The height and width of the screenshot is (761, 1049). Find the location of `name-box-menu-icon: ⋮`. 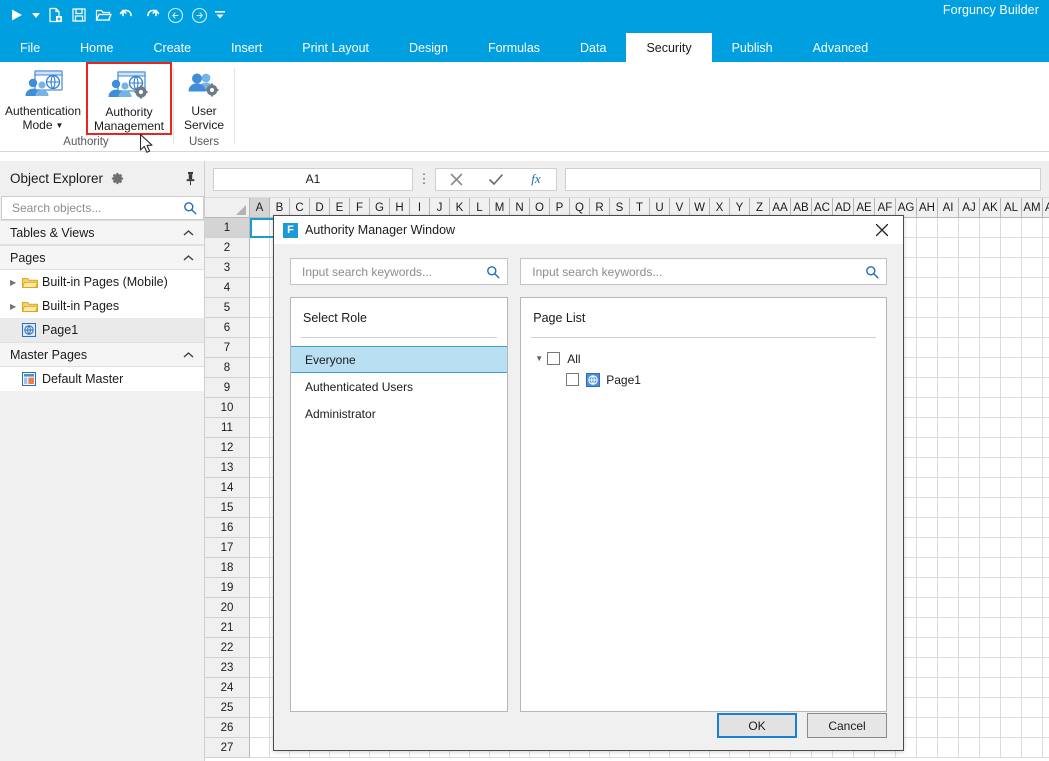

name-box-menu-icon: ⋮ is located at coordinates (424, 179).